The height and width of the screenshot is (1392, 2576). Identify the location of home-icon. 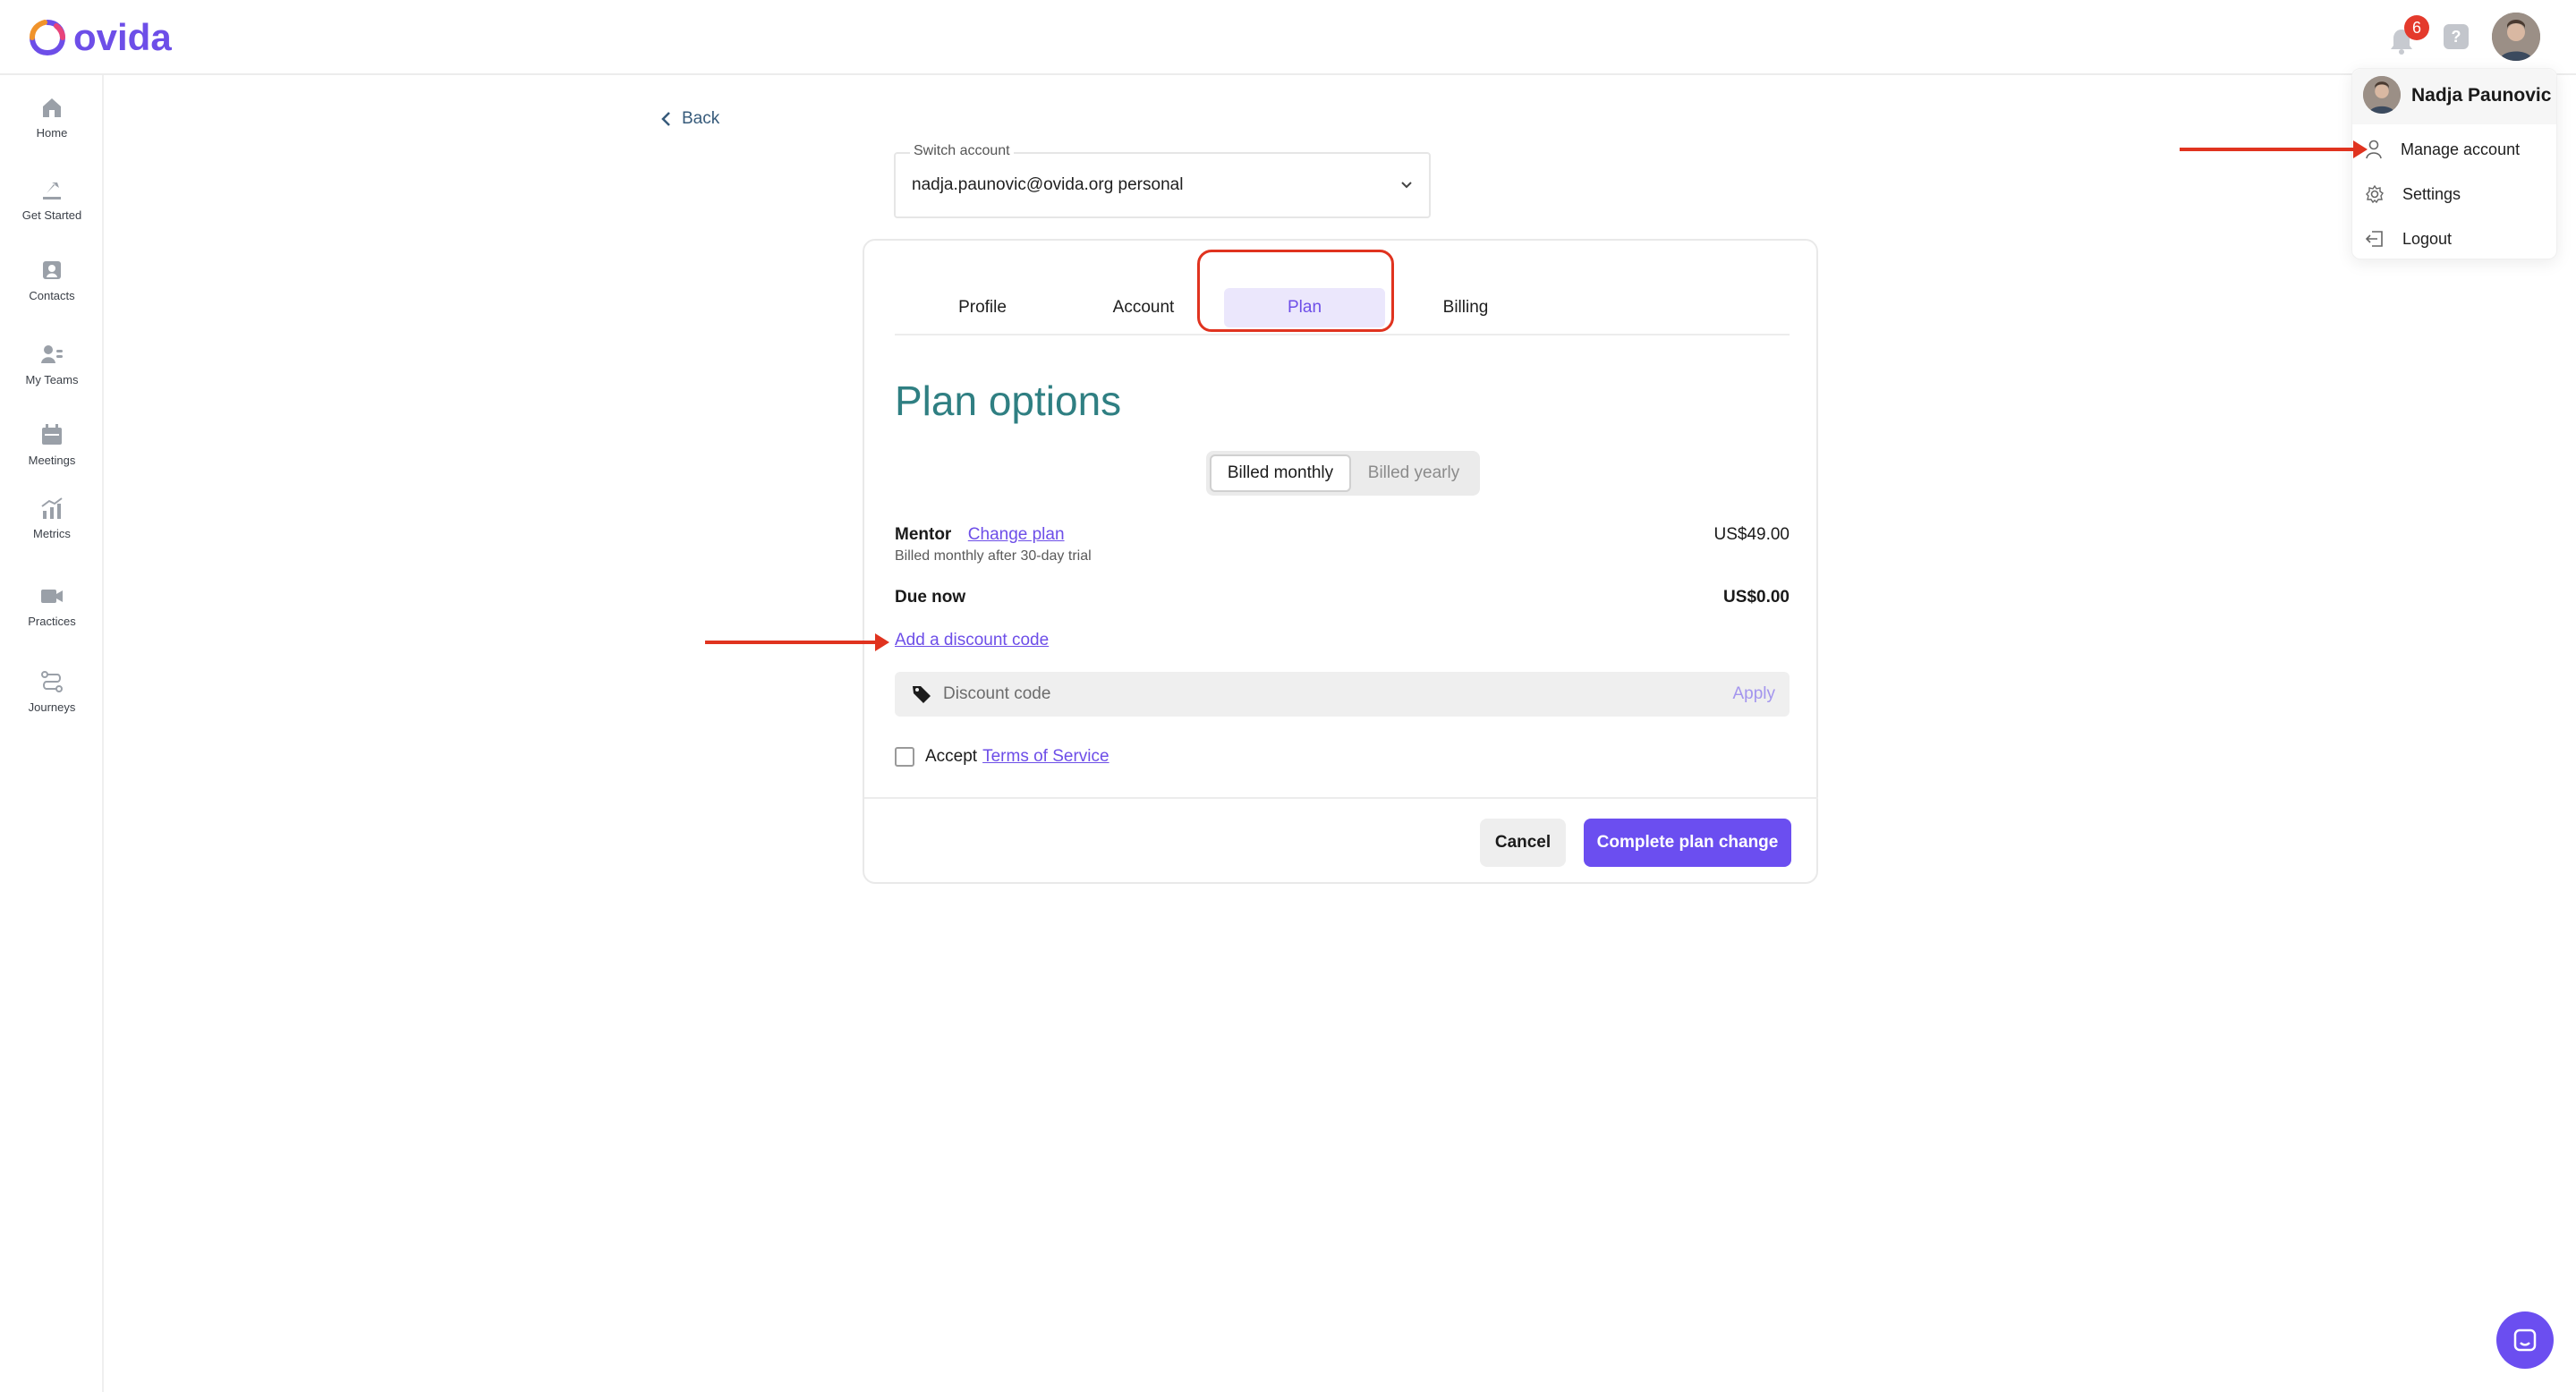
(52, 107).